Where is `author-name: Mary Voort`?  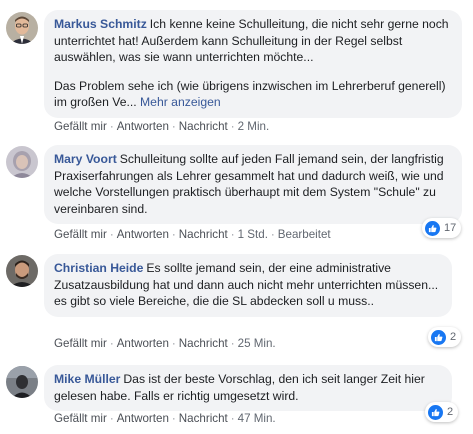 author-name: Mary Voort is located at coordinates (85, 159).